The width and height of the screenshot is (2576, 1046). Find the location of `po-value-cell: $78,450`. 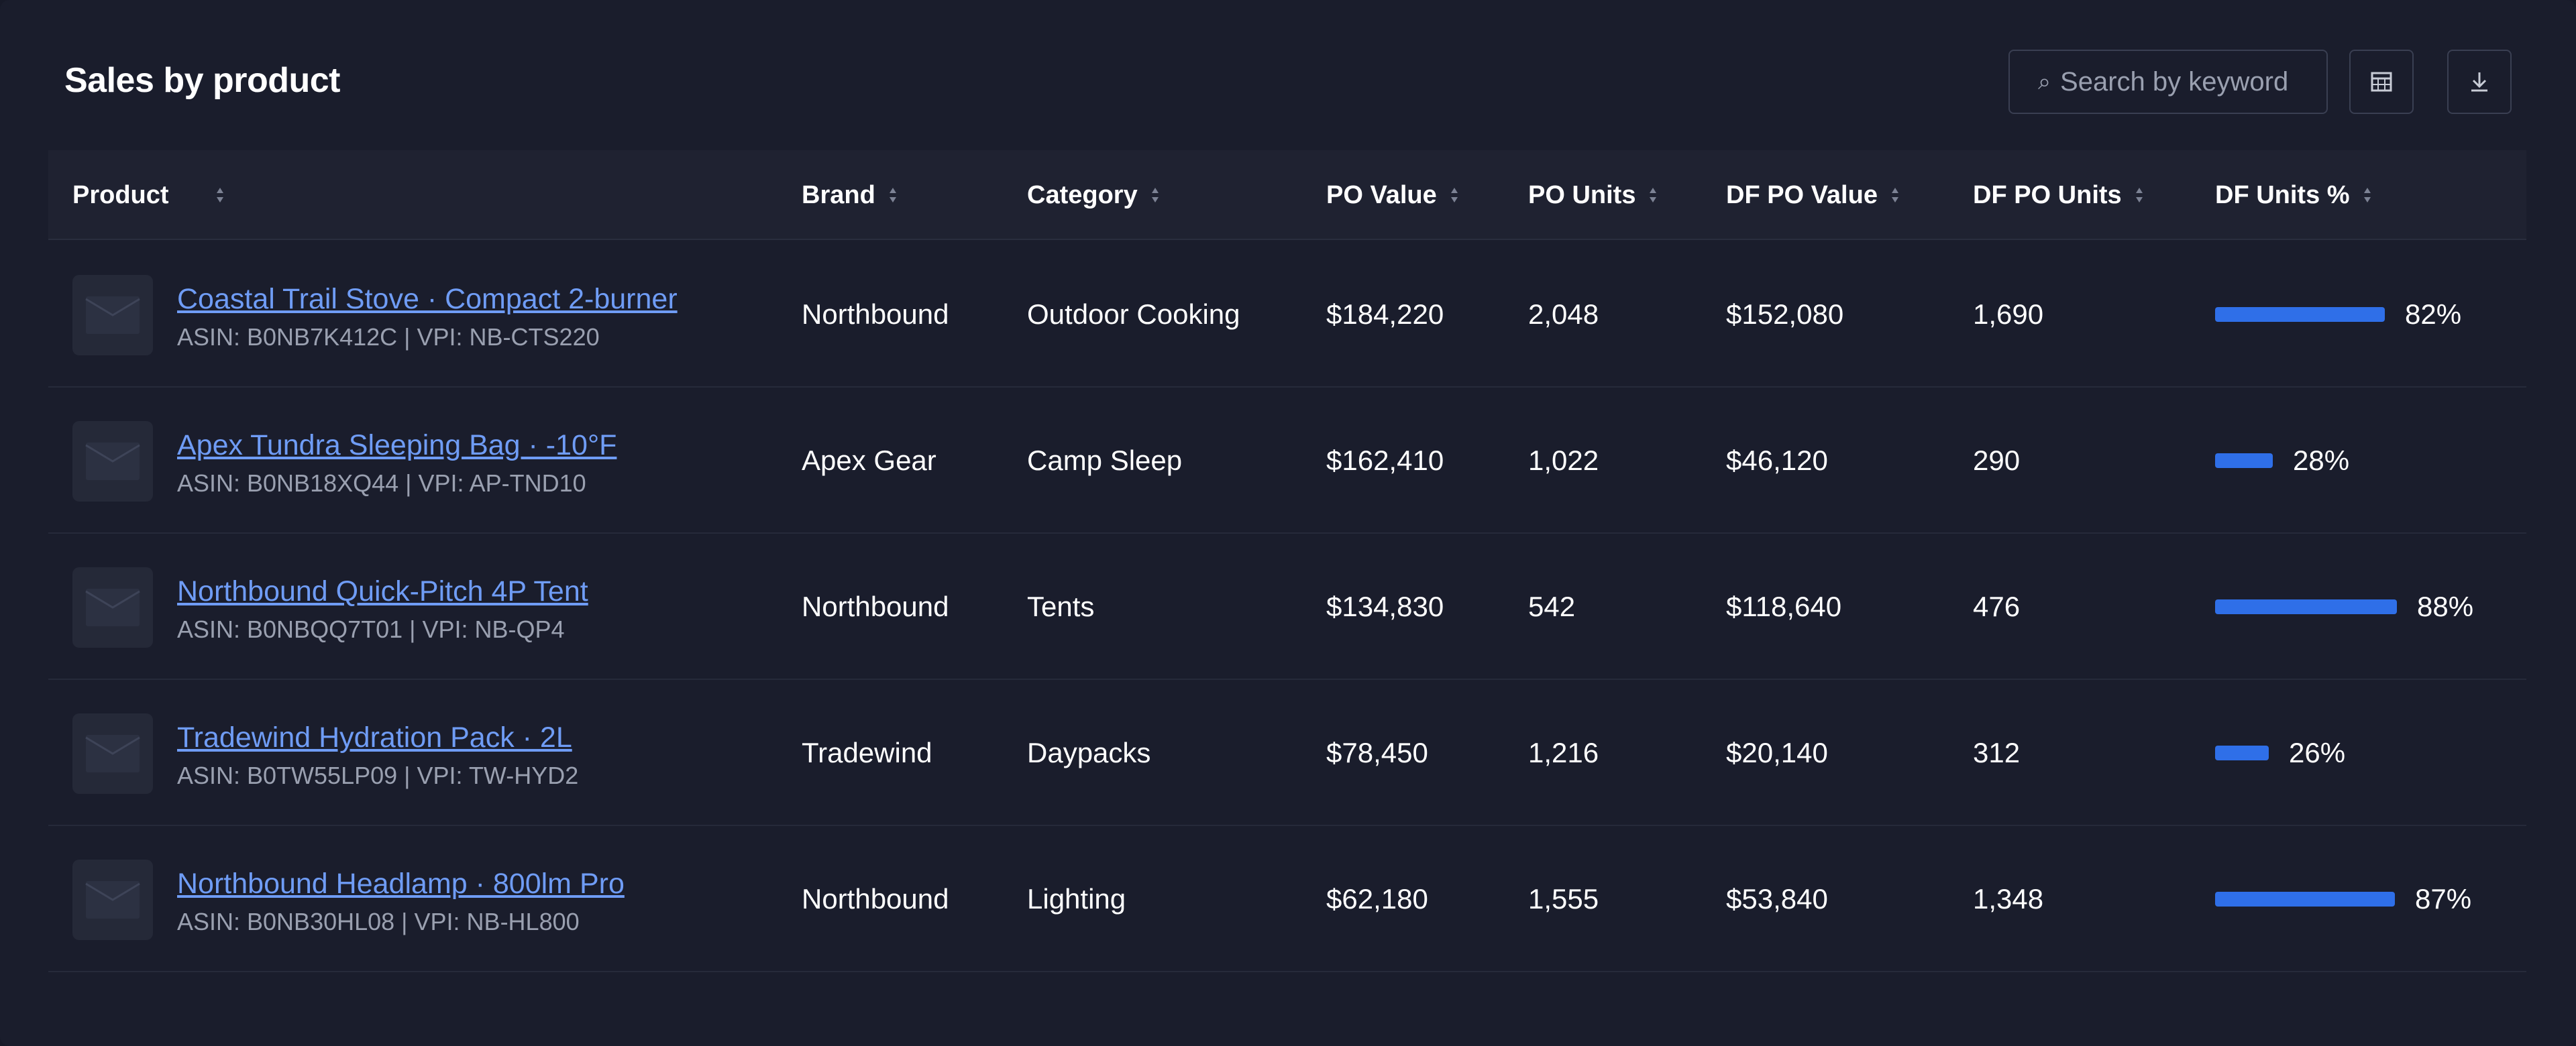

po-value-cell: $78,450 is located at coordinates (1377, 752).